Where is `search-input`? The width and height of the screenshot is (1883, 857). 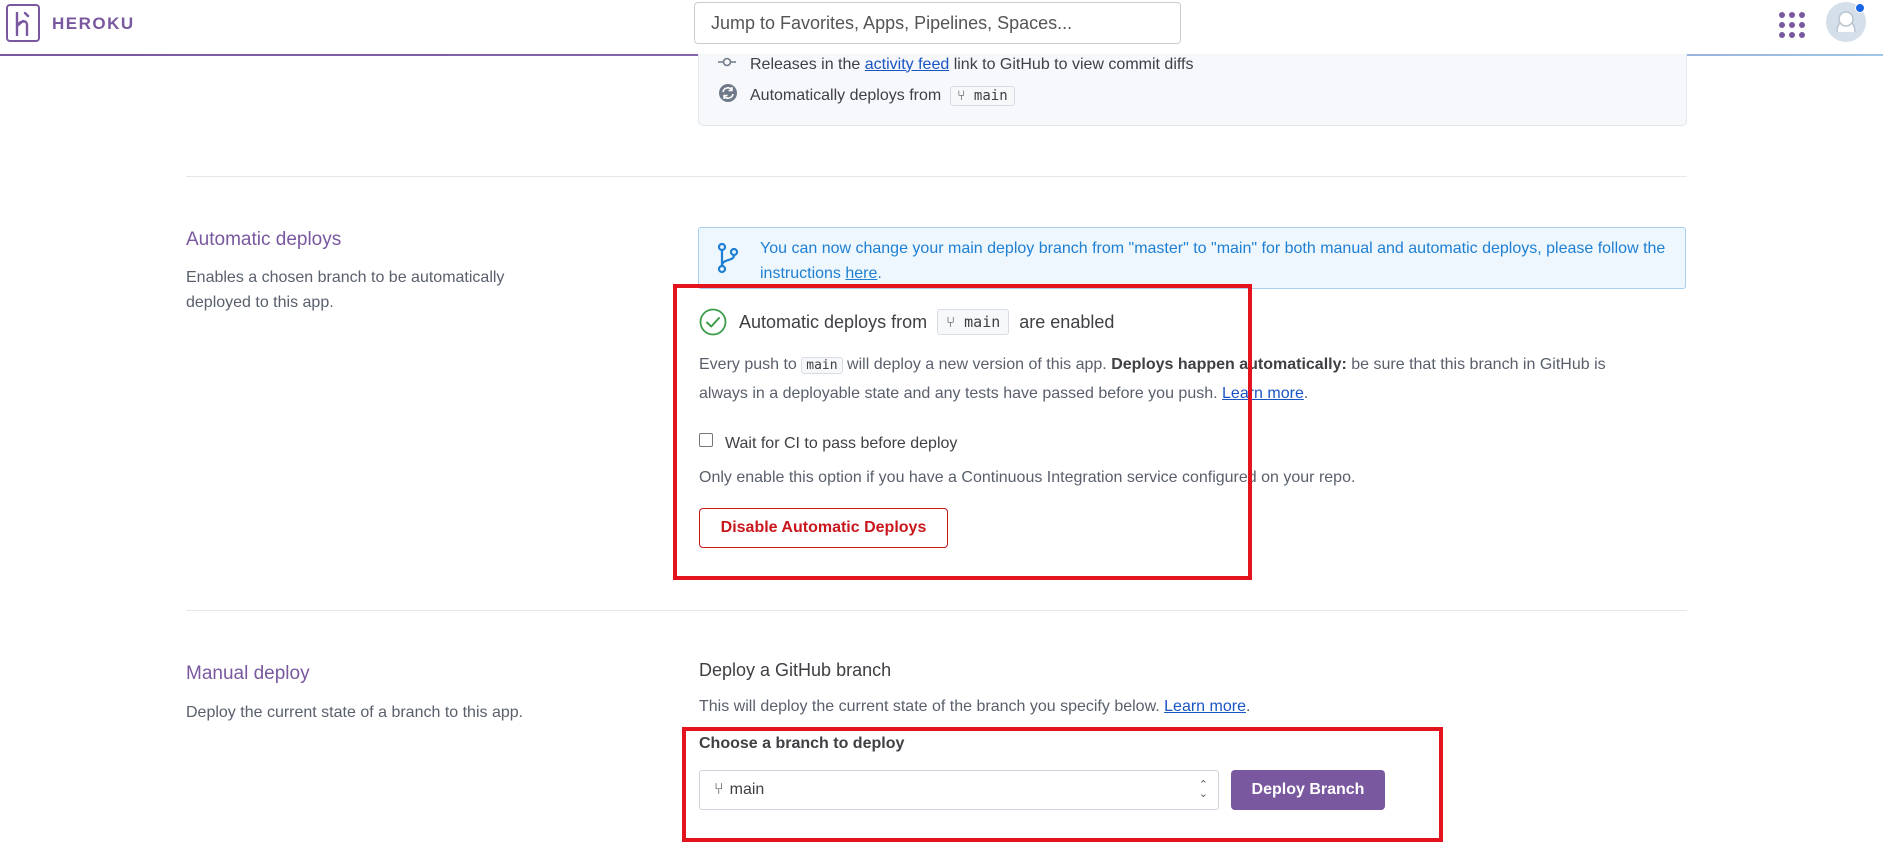
search-input is located at coordinates (937, 23).